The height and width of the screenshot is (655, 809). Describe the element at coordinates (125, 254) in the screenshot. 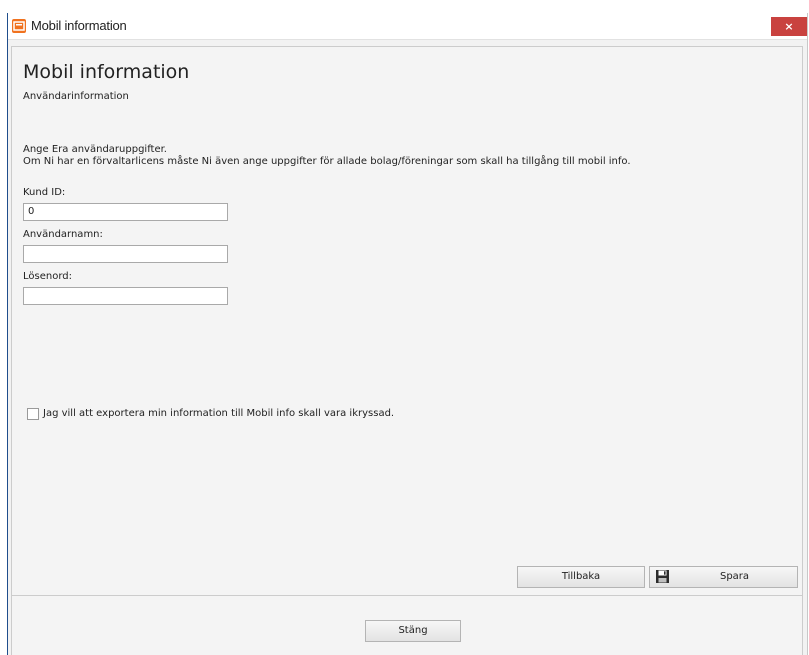

I see `username-input` at that location.